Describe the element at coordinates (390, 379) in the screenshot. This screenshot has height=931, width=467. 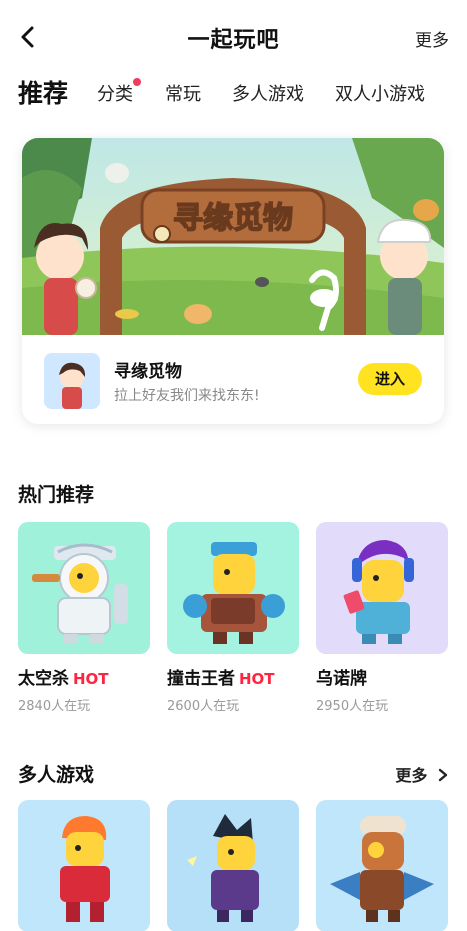
I see `enter-button: 进入` at that location.